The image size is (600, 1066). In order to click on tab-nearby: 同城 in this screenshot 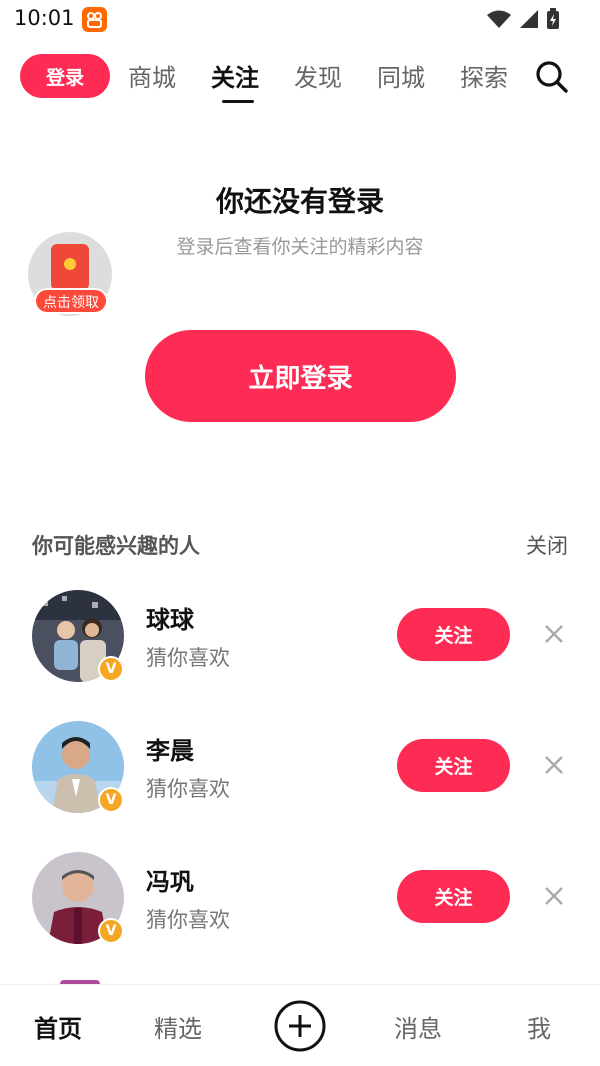, I will do `click(401, 75)`.